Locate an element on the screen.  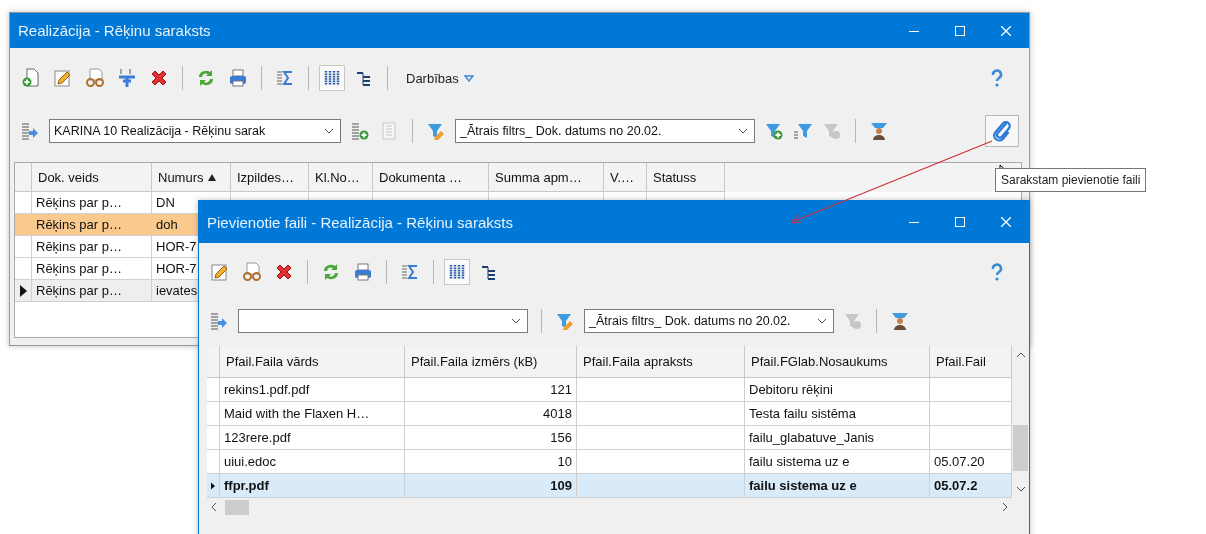
actions-menu: Darbības is located at coordinates (440, 78).